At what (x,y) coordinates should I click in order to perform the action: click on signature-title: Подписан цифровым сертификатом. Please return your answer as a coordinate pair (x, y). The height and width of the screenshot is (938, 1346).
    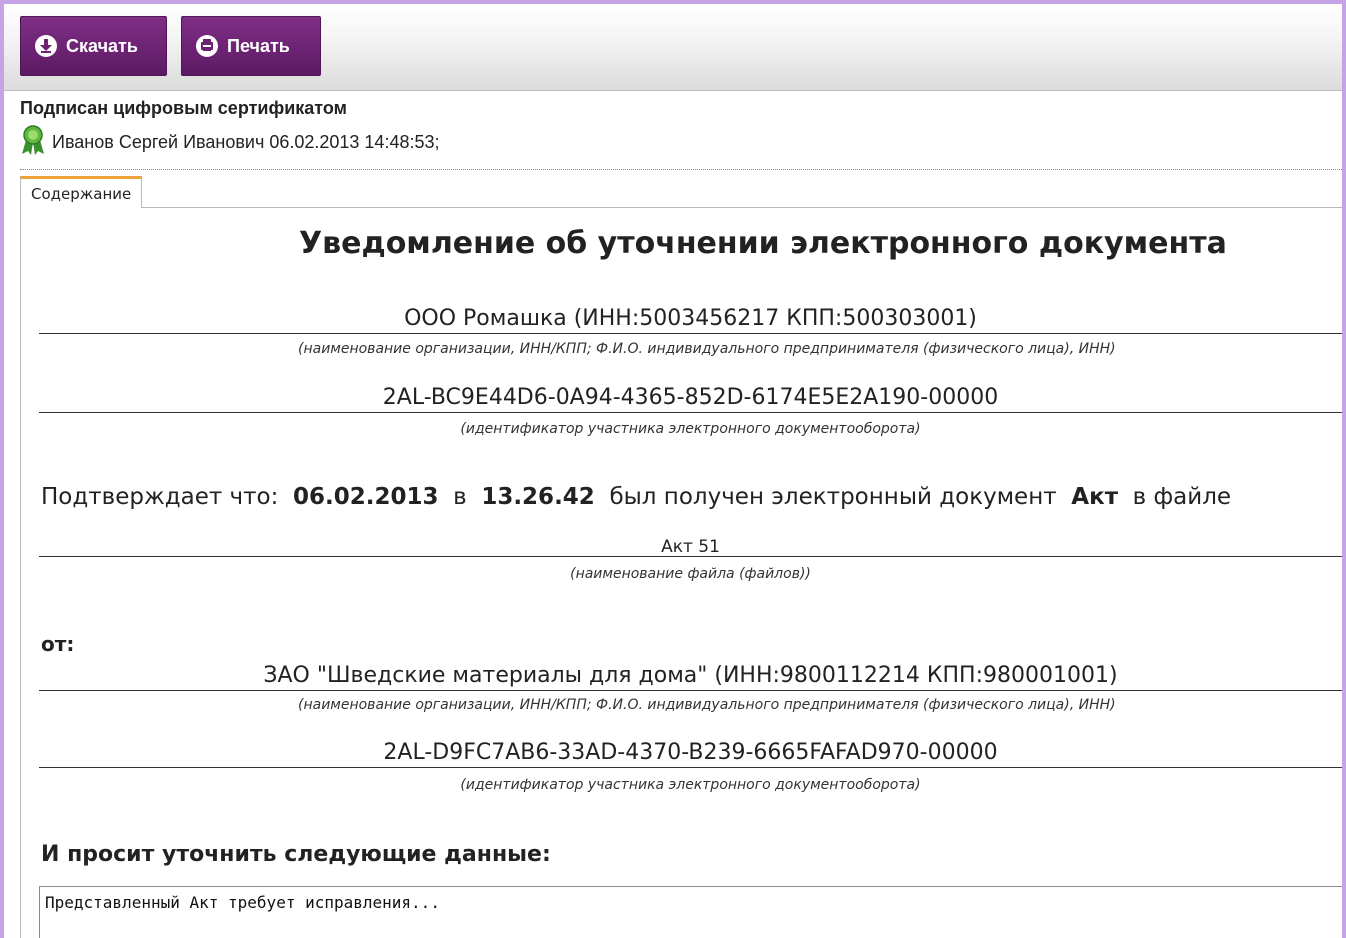
    Looking at the image, I should click on (183, 108).